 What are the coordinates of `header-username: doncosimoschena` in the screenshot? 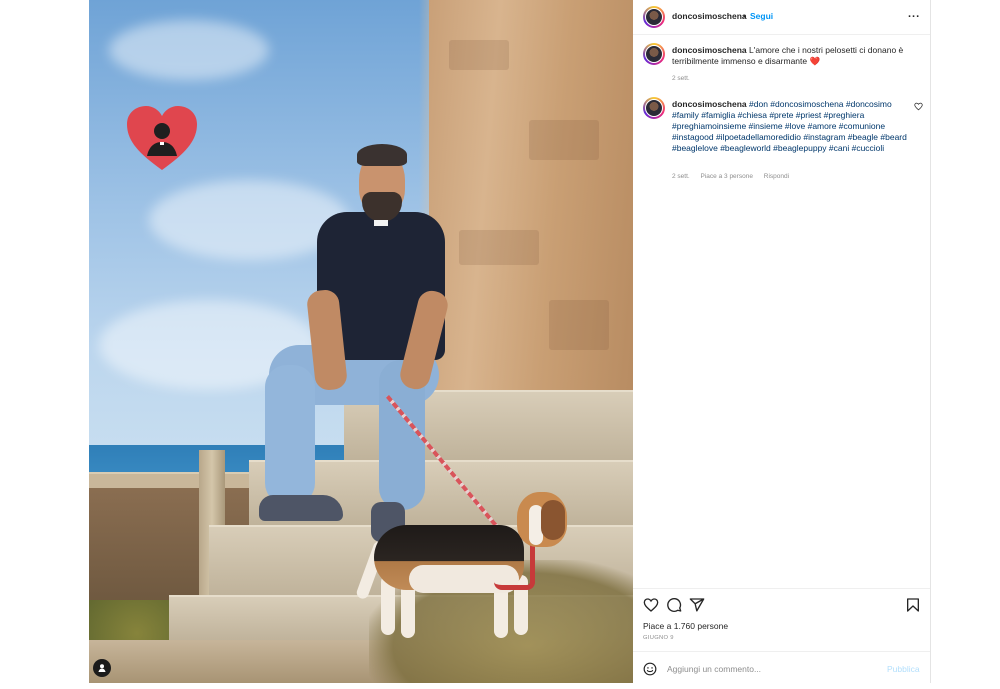 It's located at (709, 16).